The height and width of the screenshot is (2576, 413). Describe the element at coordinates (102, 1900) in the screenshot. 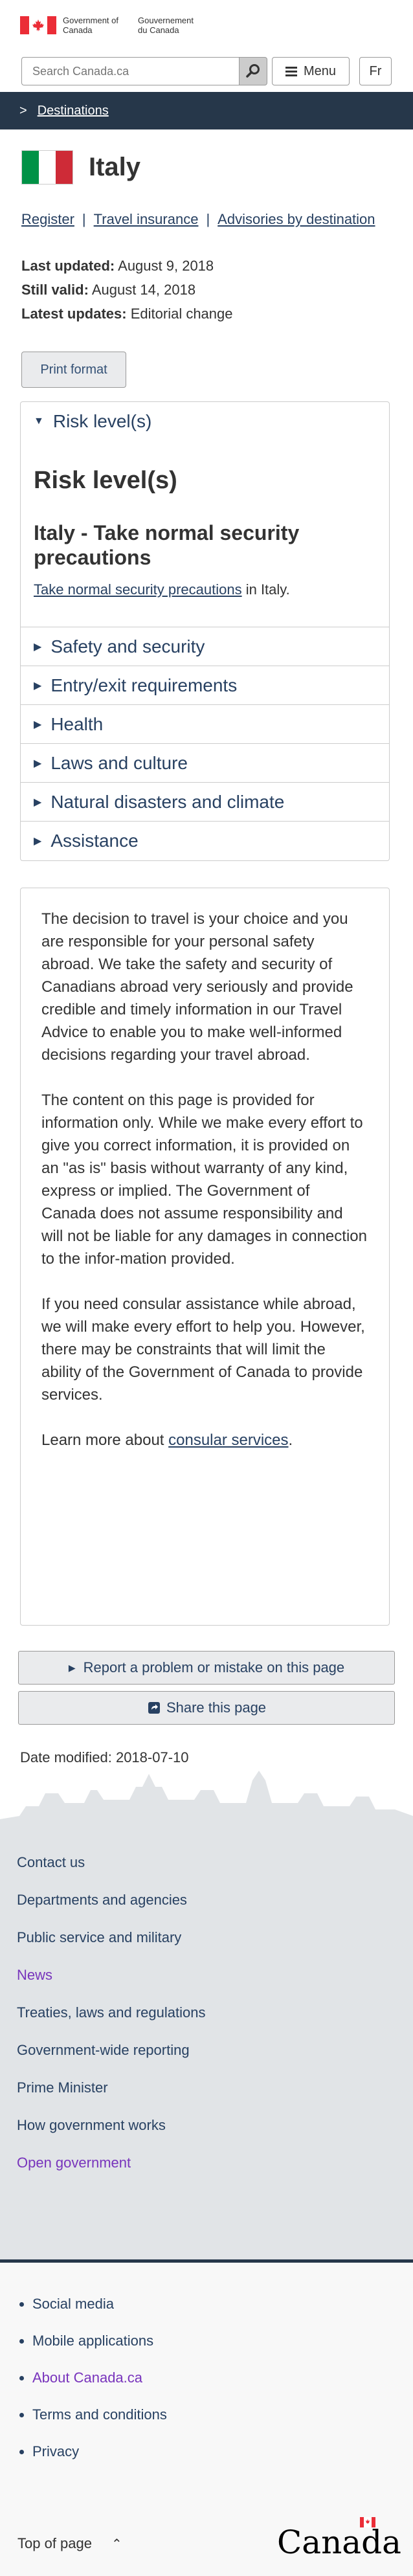

I see `footer-link-departments: Departments and agencies` at that location.